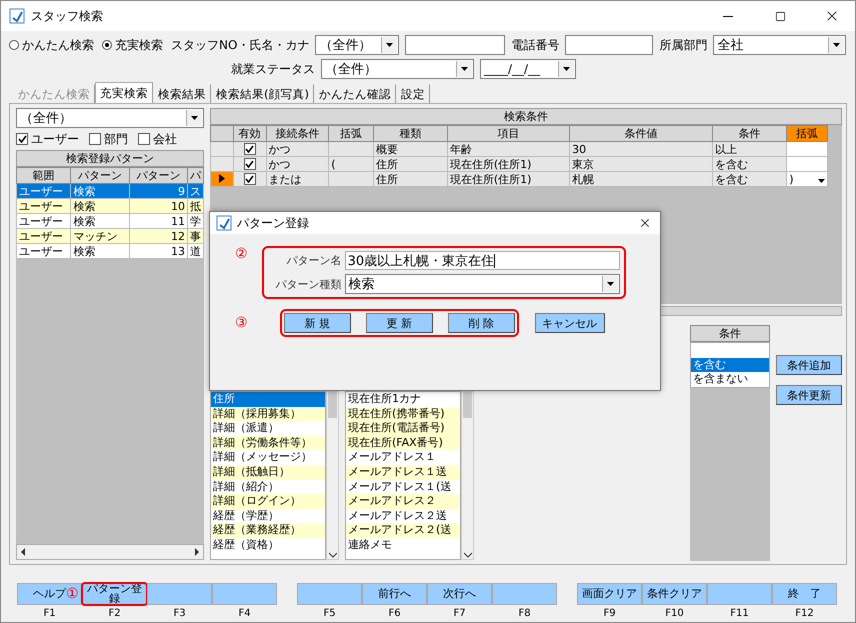  I want to click on condition-list: を含む を含まない, so click(730, 365).